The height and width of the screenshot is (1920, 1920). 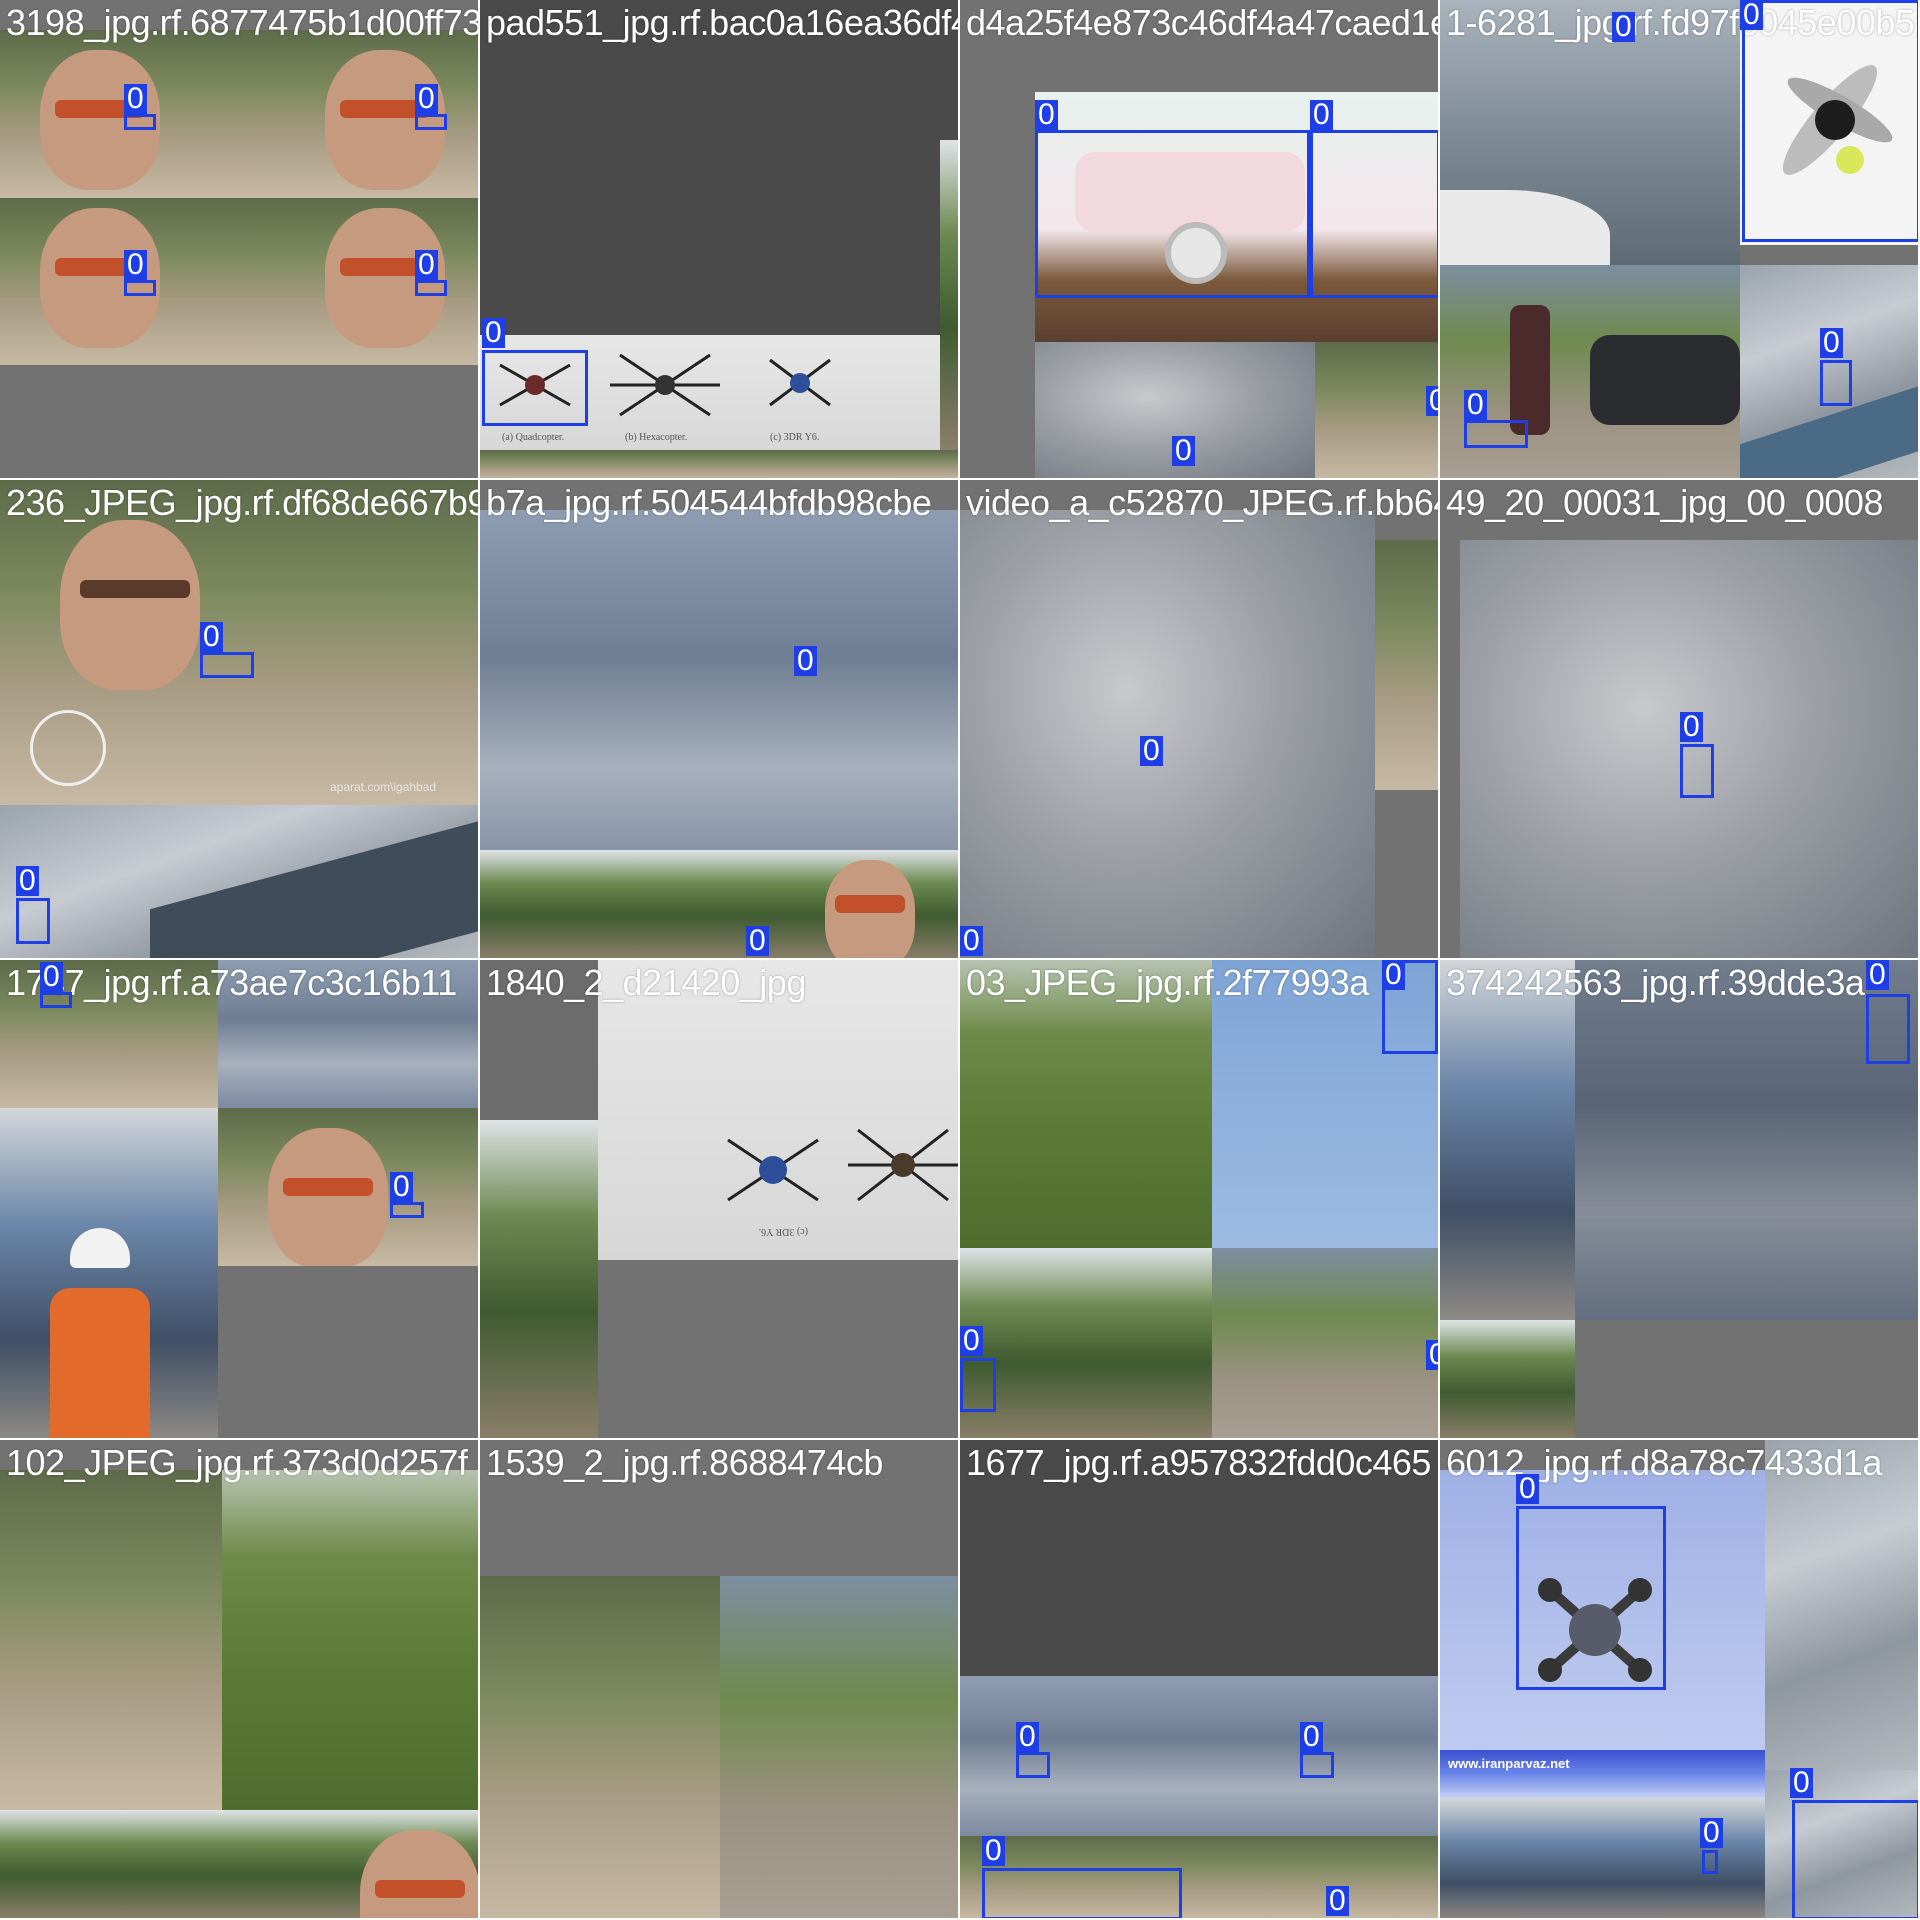 What do you see at coordinates (1655, 982) in the screenshot?
I see `tile-title: 374242563_jpg.rf.39dde3a` at bounding box center [1655, 982].